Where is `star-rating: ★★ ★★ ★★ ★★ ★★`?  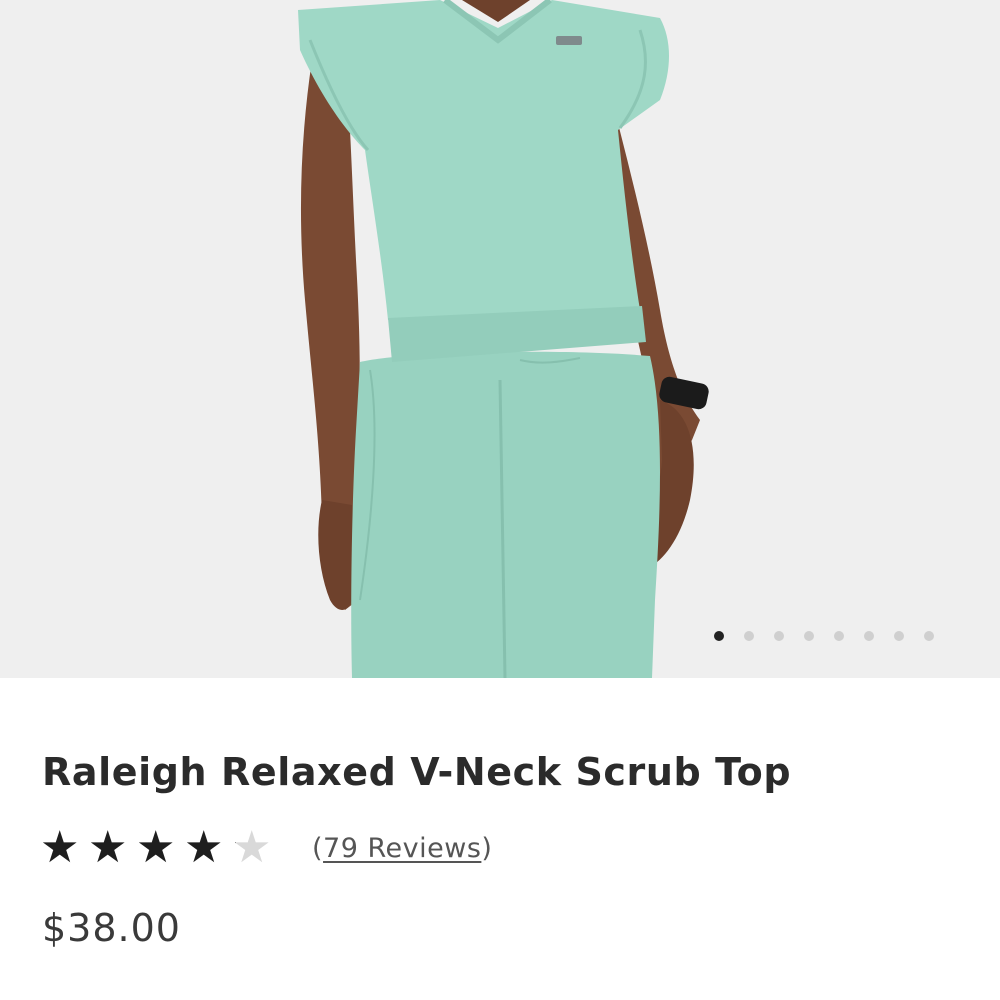
star-rating: ★★ ★★ ★★ ★★ ★★ is located at coordinates (158, 848).